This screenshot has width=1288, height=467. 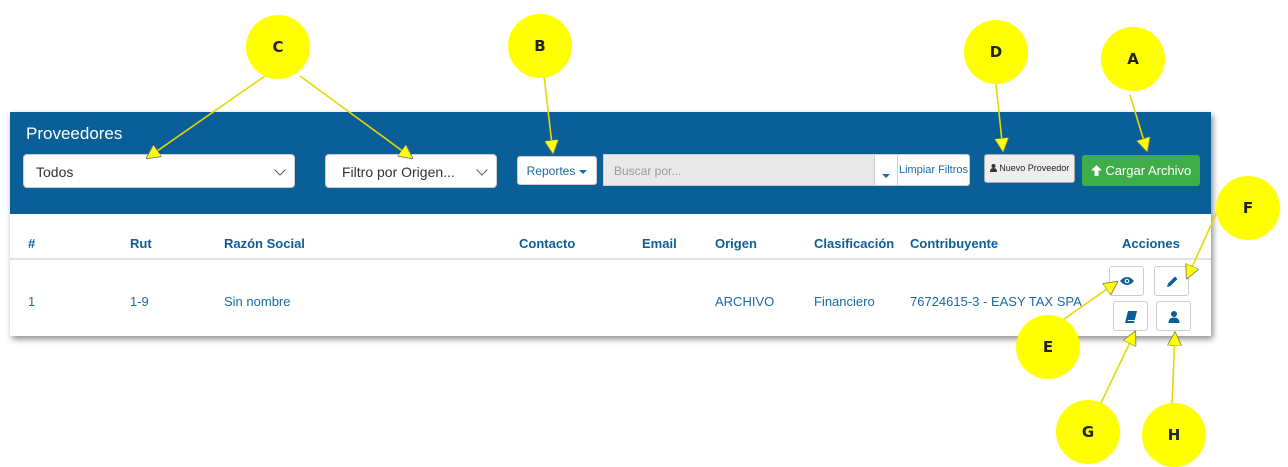 I want to click on callout-g: G, so click(x=1088, y=432).